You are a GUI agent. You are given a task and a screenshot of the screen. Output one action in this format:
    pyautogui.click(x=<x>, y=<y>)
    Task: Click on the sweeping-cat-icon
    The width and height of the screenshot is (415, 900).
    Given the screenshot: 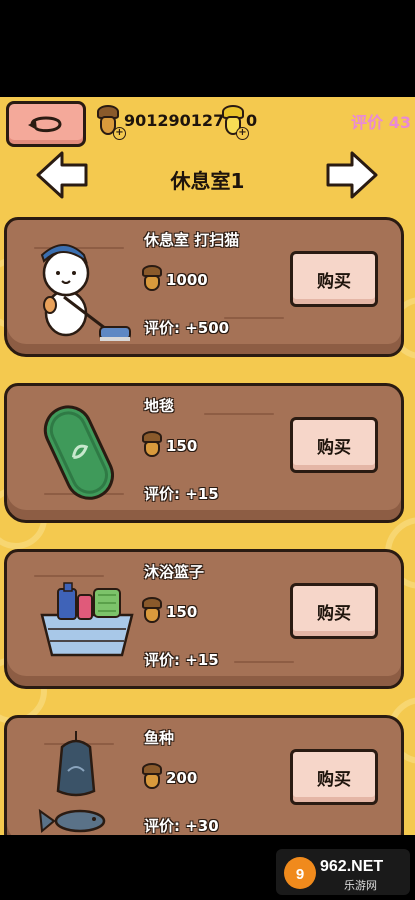 What is the action you would take?
    pyautogui.click(x=85, y=292)
    